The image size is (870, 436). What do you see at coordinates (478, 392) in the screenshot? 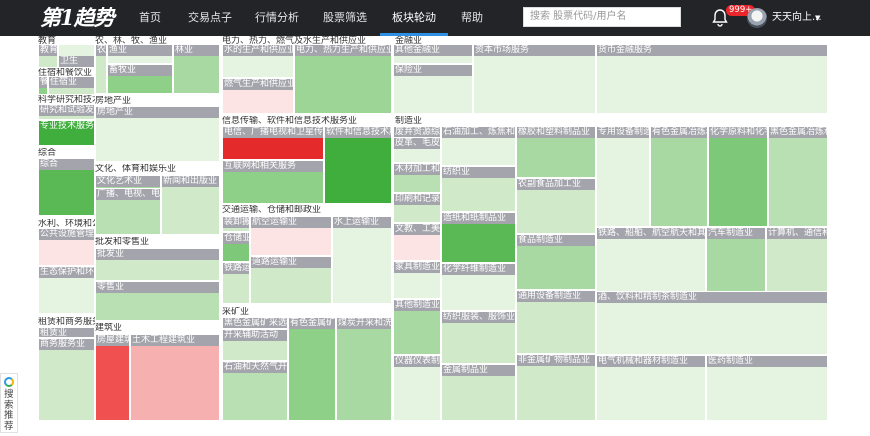
I see `industry-block: 金属制品业` at bounding box center [478, 392].